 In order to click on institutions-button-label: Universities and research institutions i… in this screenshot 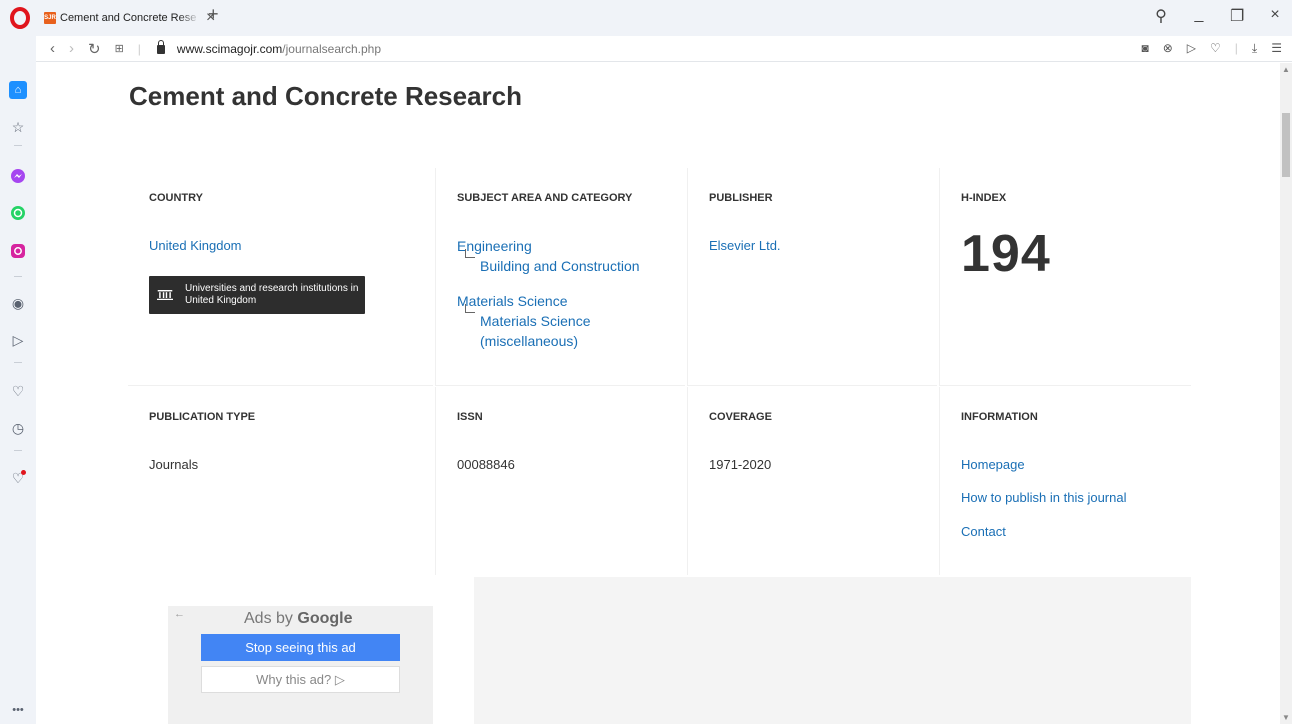, I will do `click(272, 294)`.